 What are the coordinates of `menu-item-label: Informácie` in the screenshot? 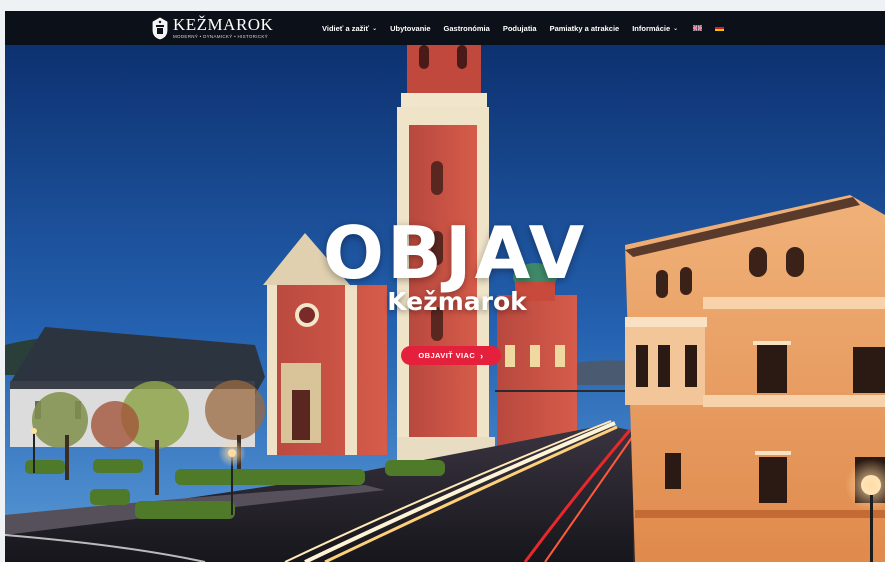 It's located at (651, 28).